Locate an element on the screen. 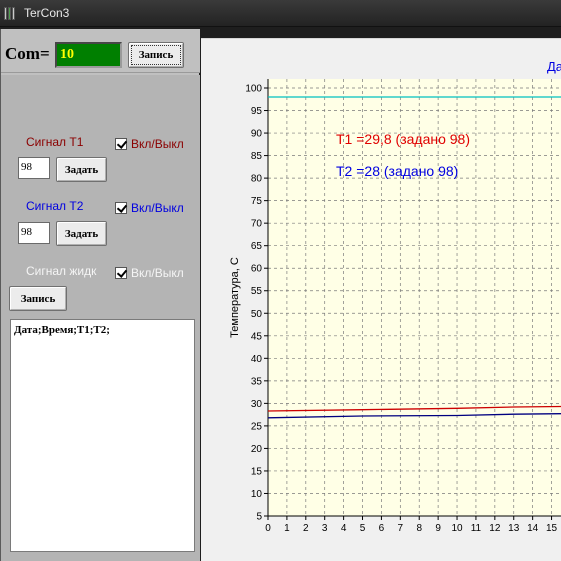 The width and height of the screenshot is (561, 561). x-tick-label: 1 is located at coordinates (287, 528).